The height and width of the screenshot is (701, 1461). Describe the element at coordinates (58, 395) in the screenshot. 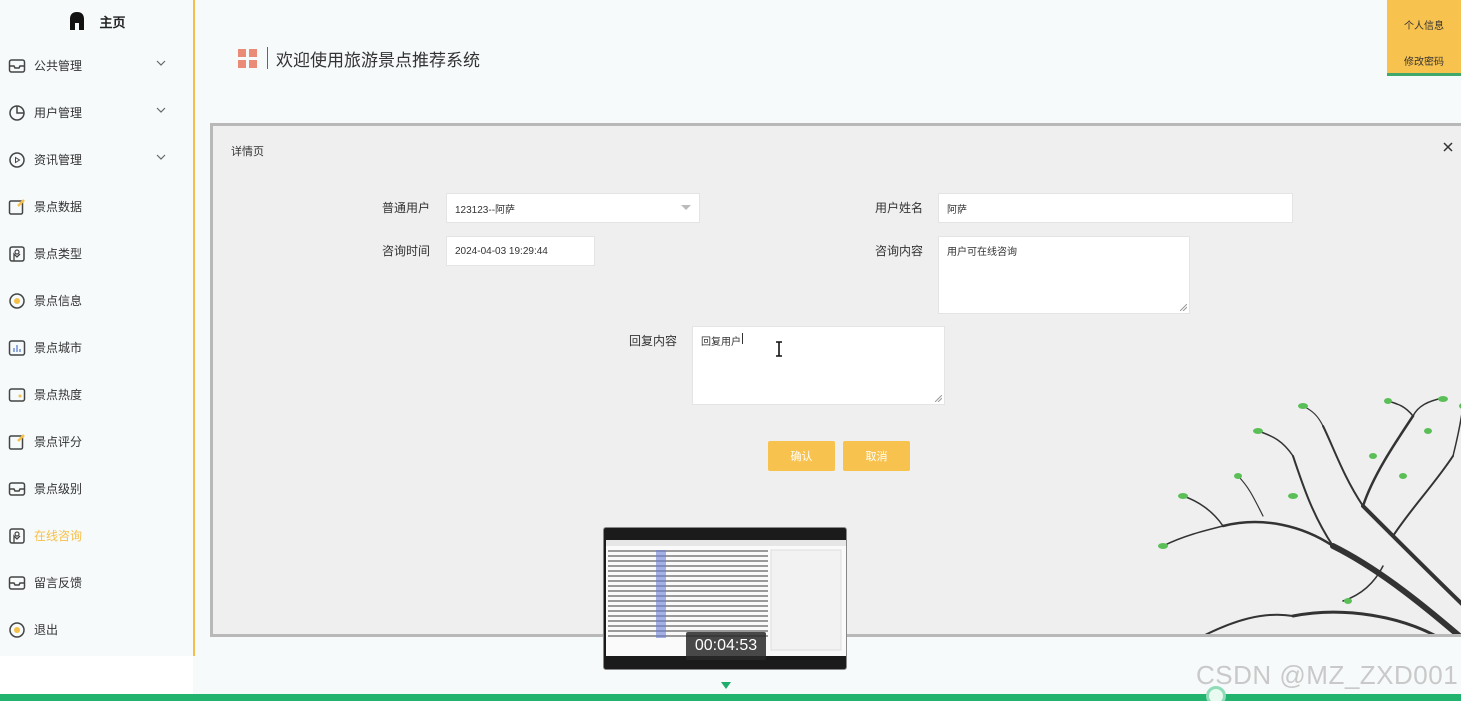

I see `sidebar-item-label: 景点热度` at that location.